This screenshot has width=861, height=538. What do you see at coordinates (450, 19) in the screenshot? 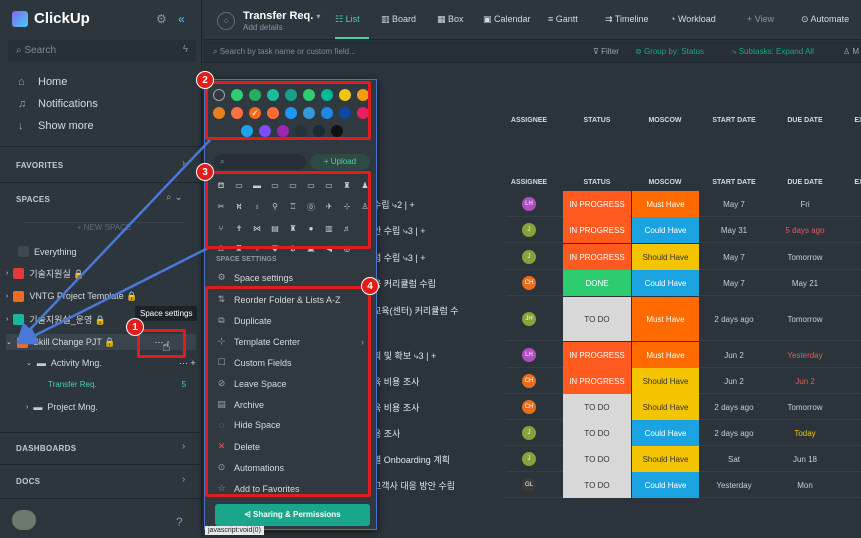
I see `tab-box: ▦ Box` at bounding box center [450, 19].